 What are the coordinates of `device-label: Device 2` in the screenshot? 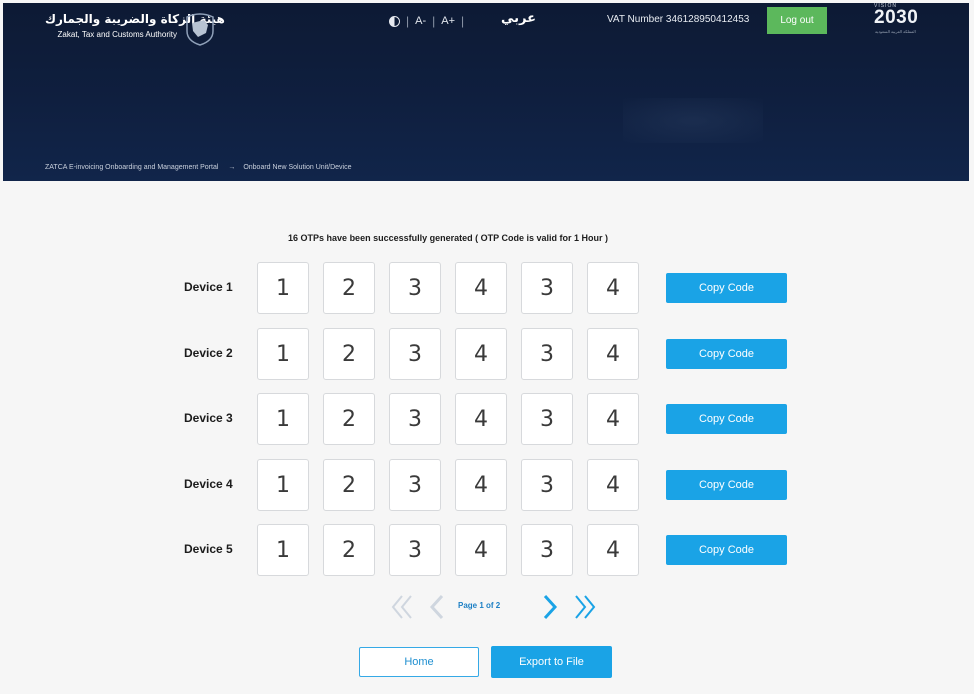 It's located at (208, 353).